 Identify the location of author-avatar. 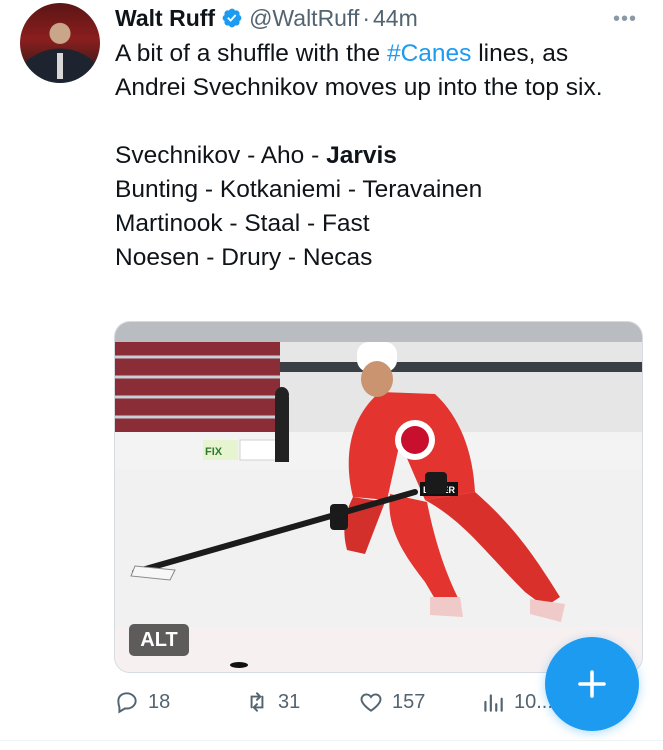
(60, 43).